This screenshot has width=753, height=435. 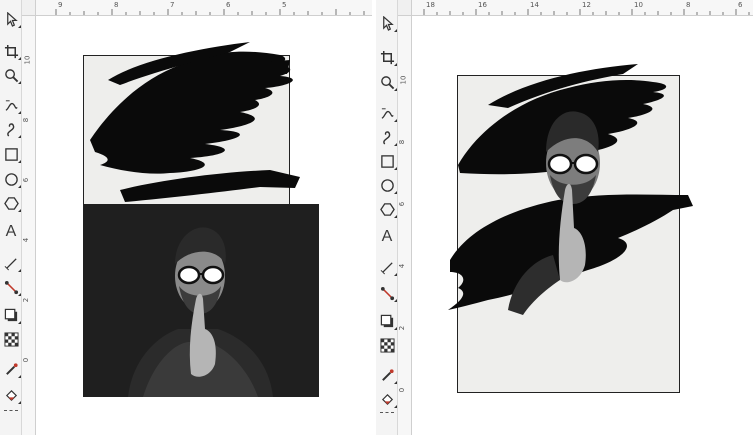 What do you see at coordinates (482, 5) in the screenshot?
I see `ruler-label: 16` at bounding box center [482, 5].